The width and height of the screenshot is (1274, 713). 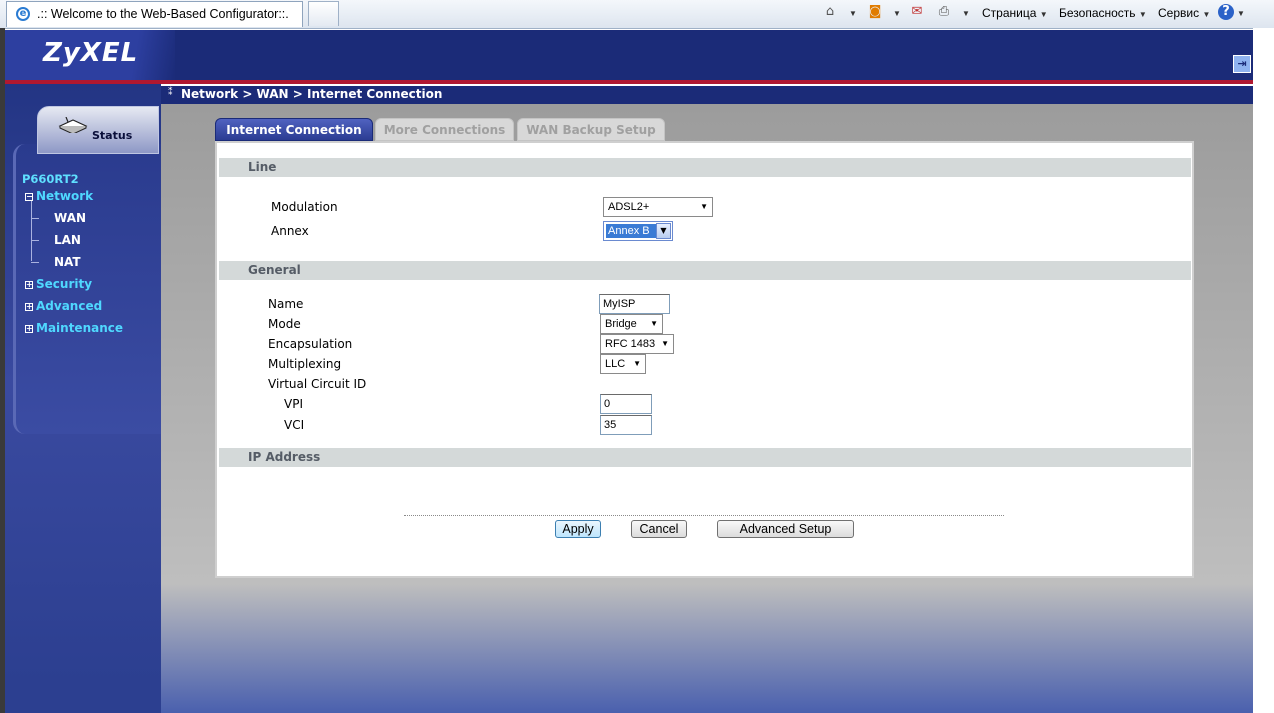 I want to click on modulation-value: ADSL2+, so click(x=629, y=207).